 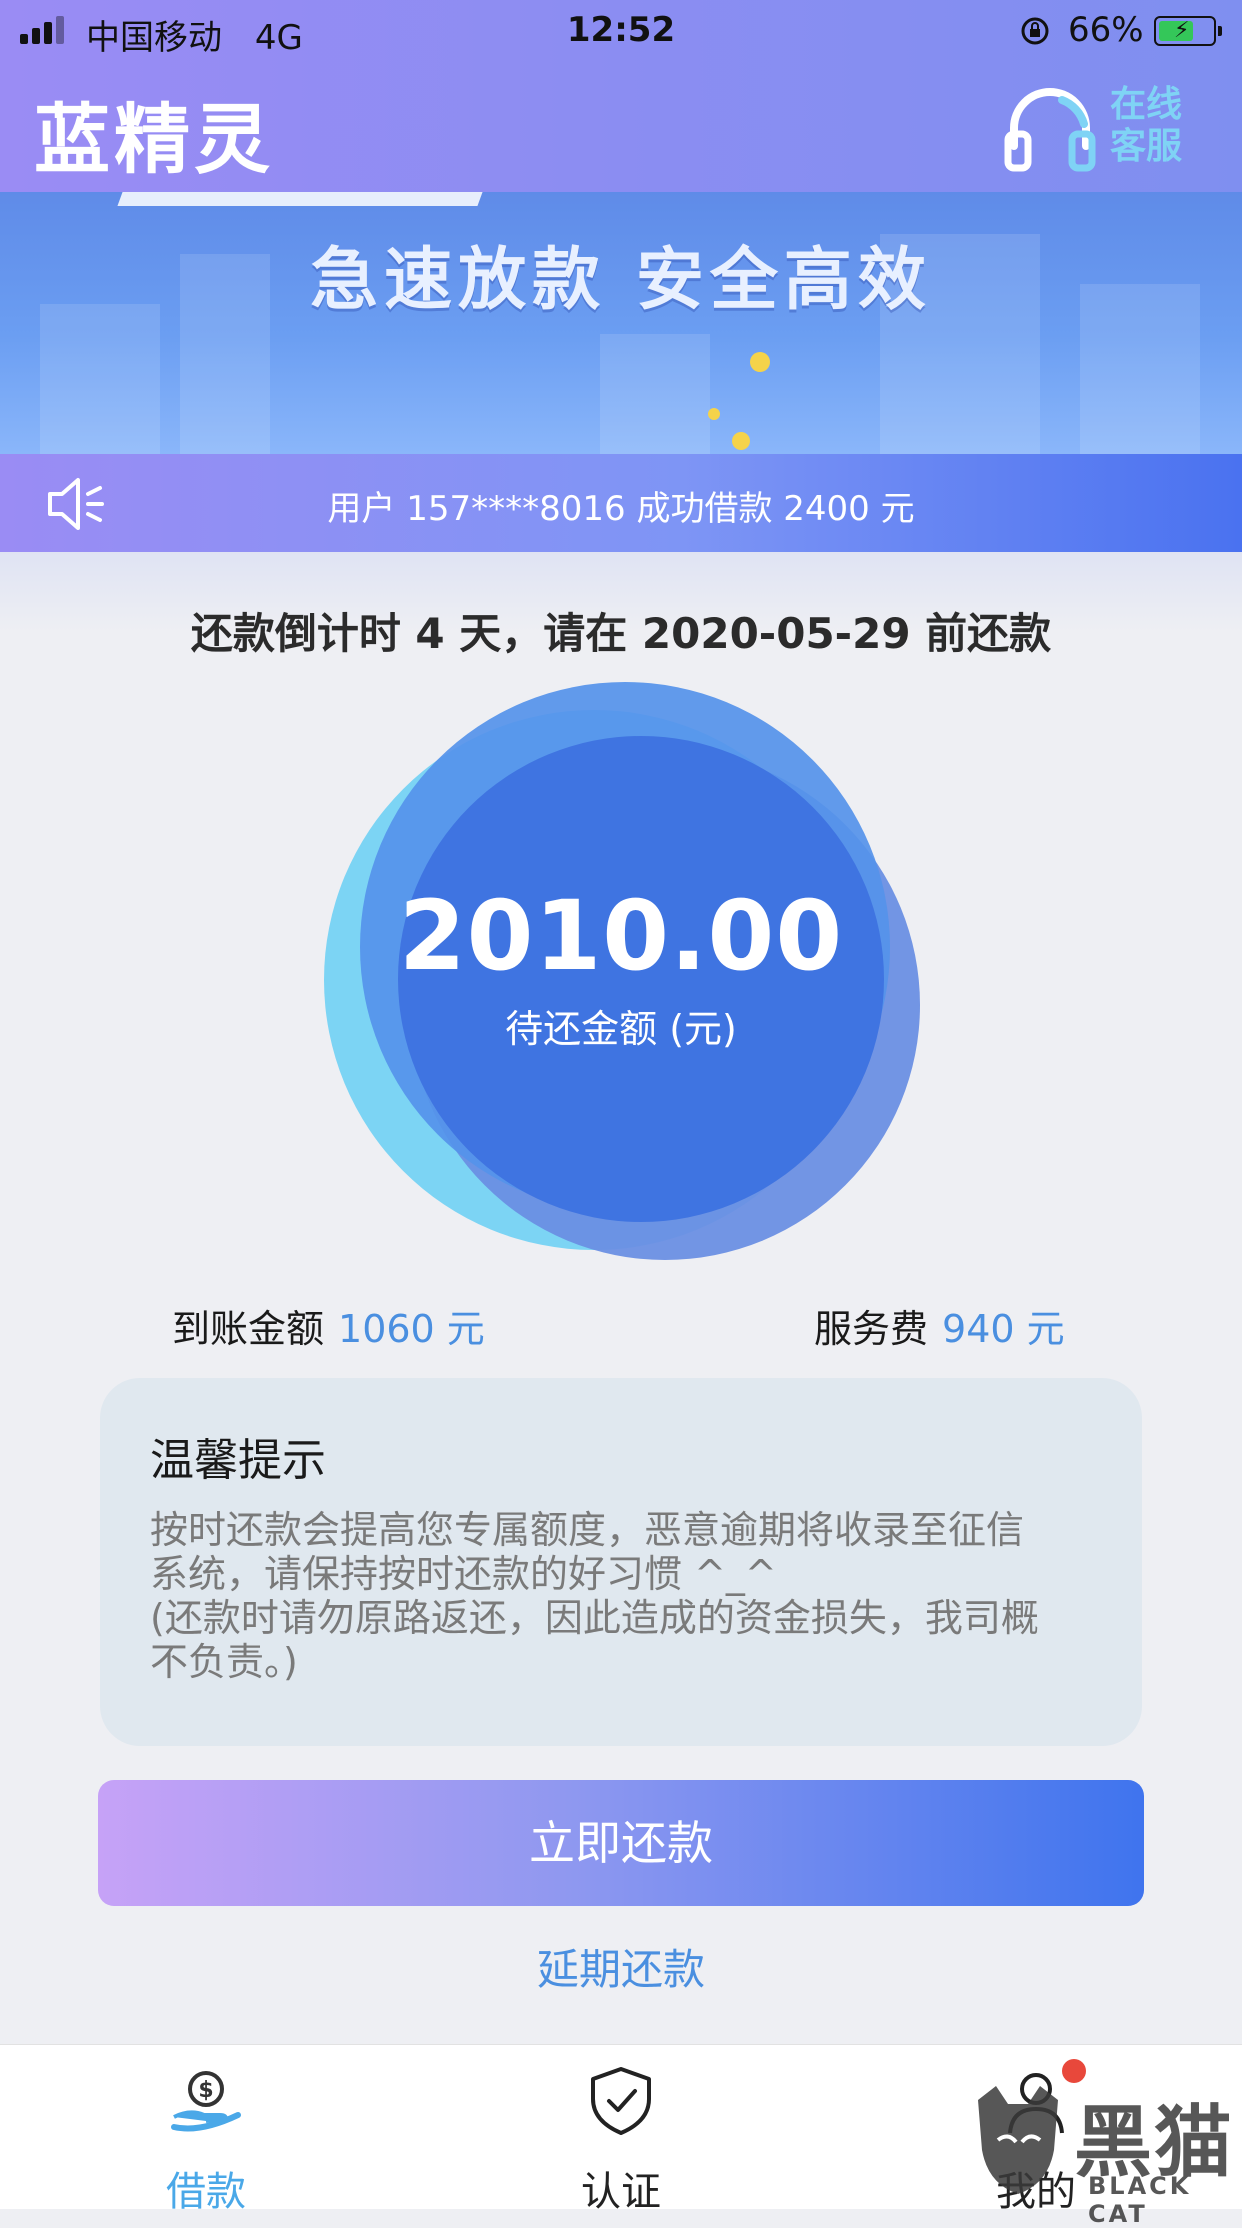 What do you see at coordinates (621, 936) in the screenshot?
I see `amount-due: 2010.00` at bounding box center [621, 936].